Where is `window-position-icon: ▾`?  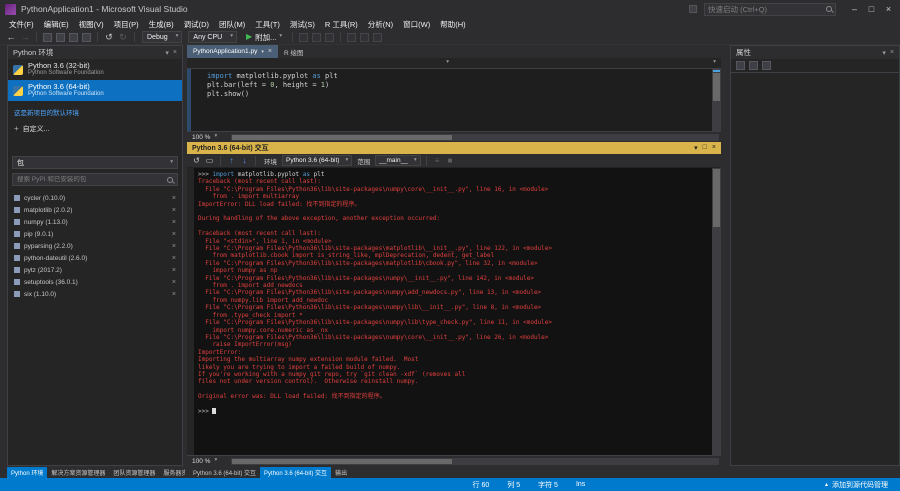
window-position-icon: ▾ is located at coordinates (696, 148).